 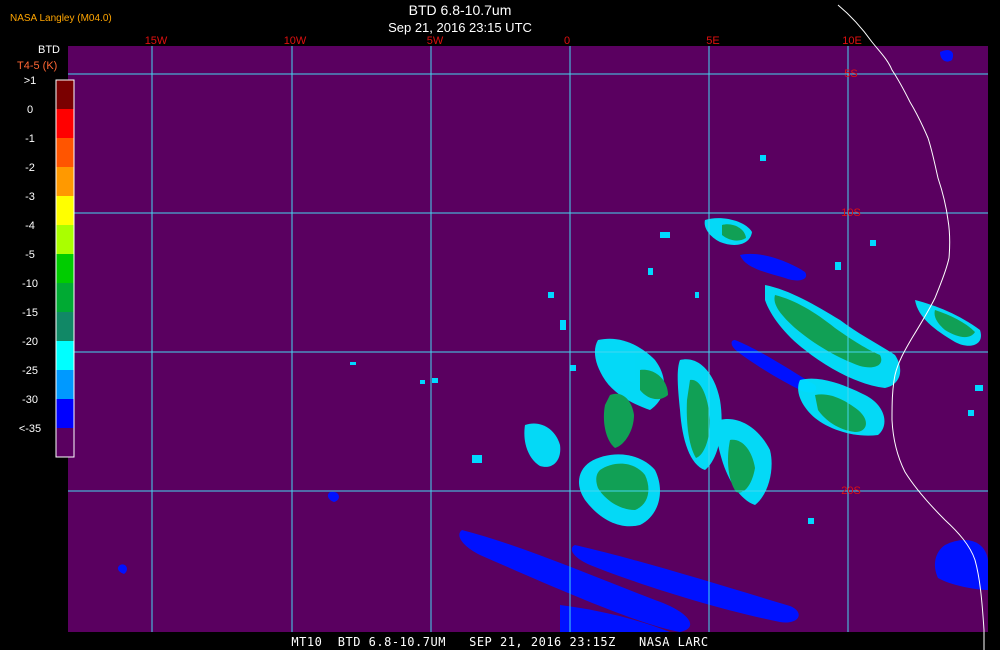 I want to click on lon-label: 15W, so click(x=156, y=41).